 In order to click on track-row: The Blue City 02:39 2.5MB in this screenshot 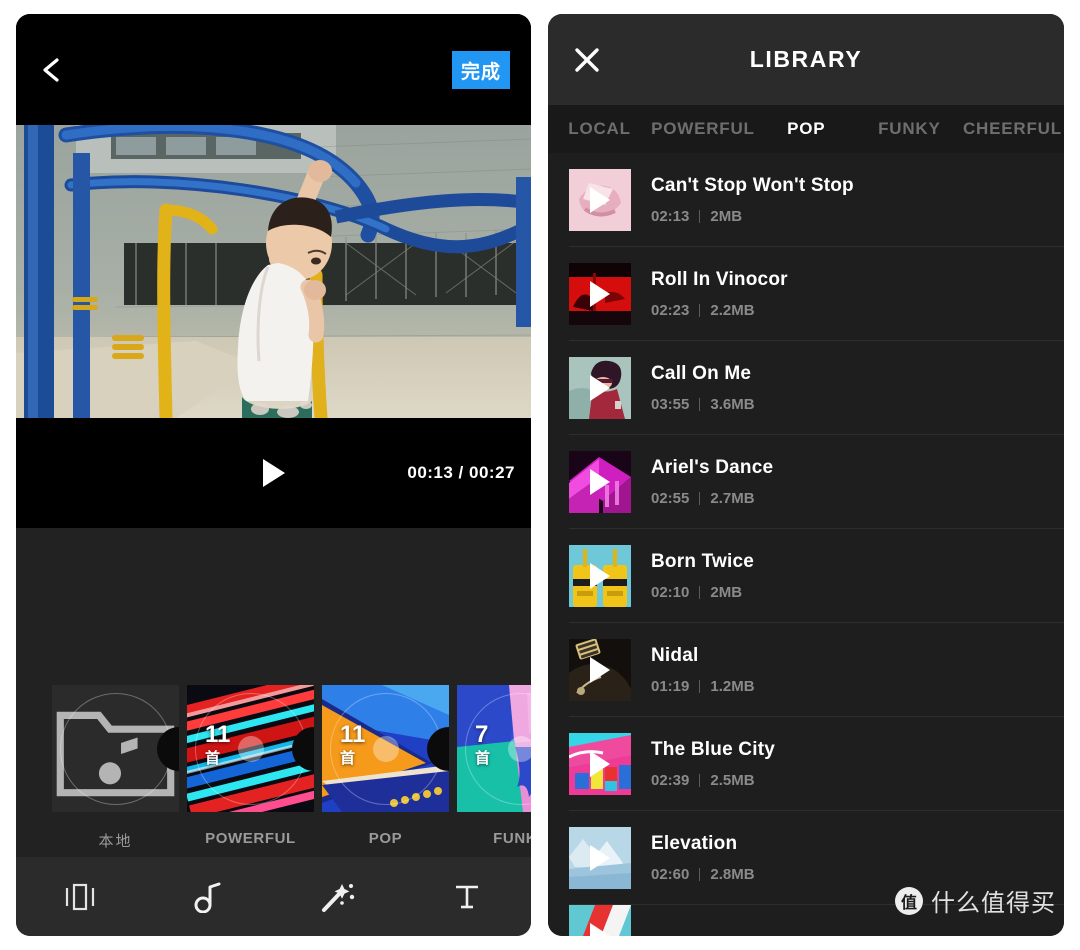, I will do `click(806, 764)`.